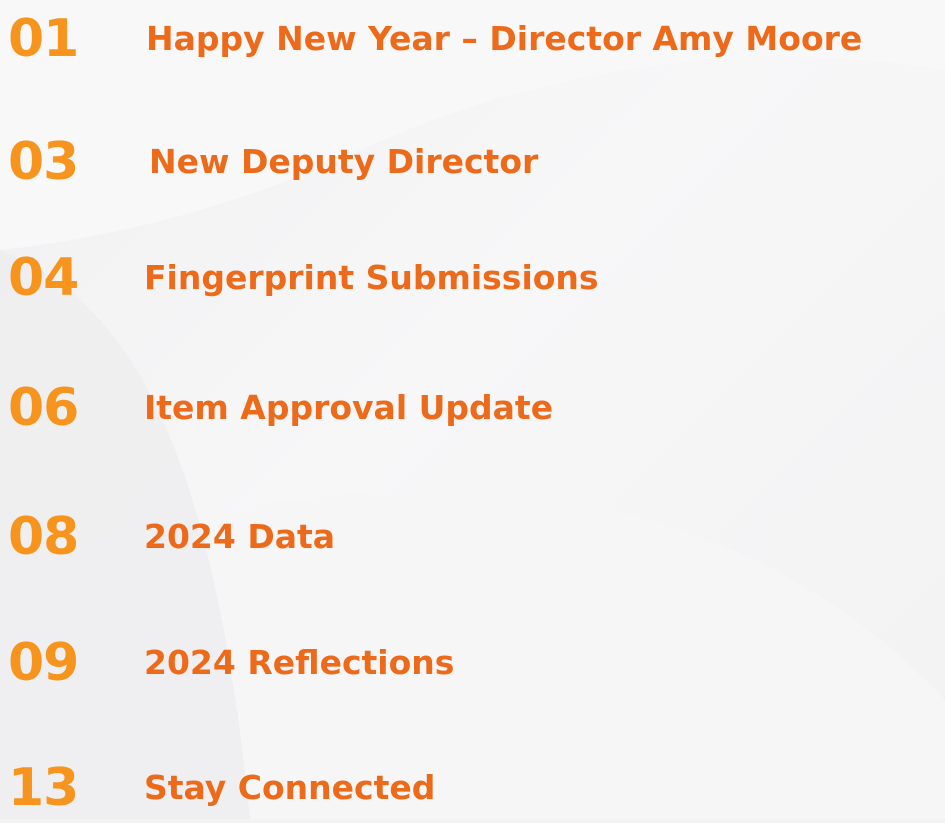 The image size is (945, 823). I want to click on page-number: 06, so click(43, 408).